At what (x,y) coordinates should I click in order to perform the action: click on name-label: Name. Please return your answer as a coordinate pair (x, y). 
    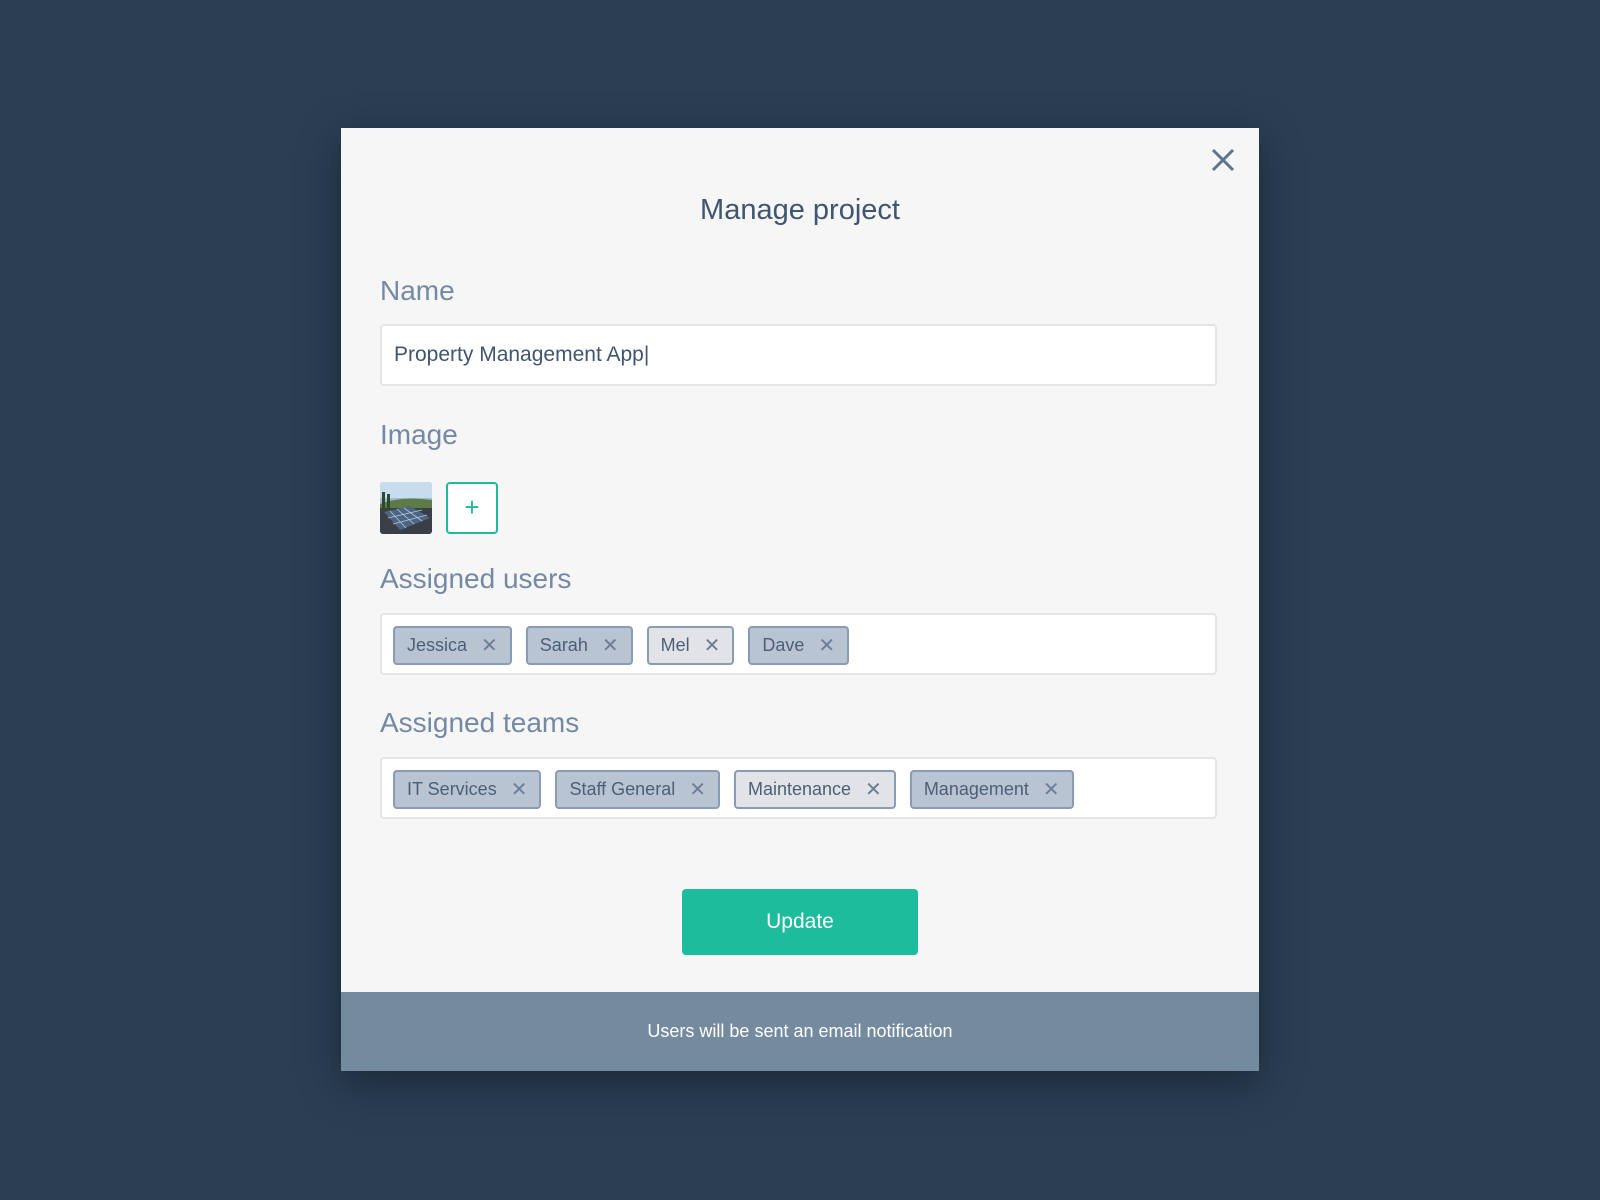
    Looking at the image, I should click on (417, 290).